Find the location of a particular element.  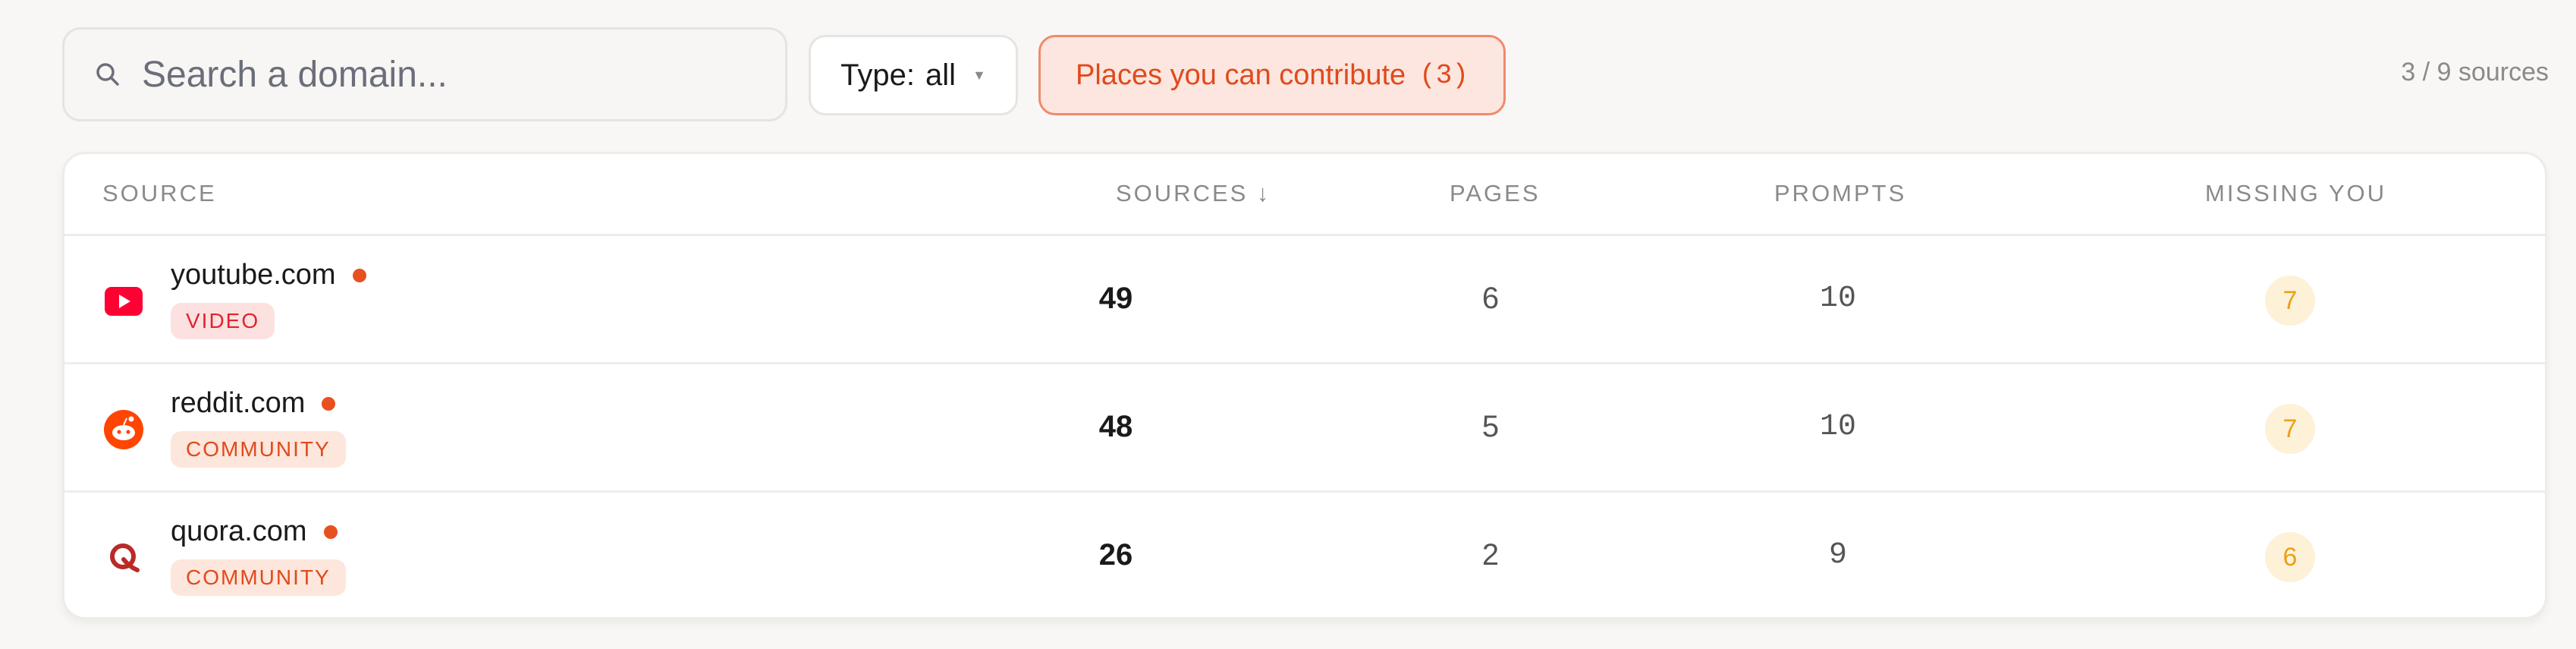

source-domain: reddit.com is located at coordinates (253, 403).